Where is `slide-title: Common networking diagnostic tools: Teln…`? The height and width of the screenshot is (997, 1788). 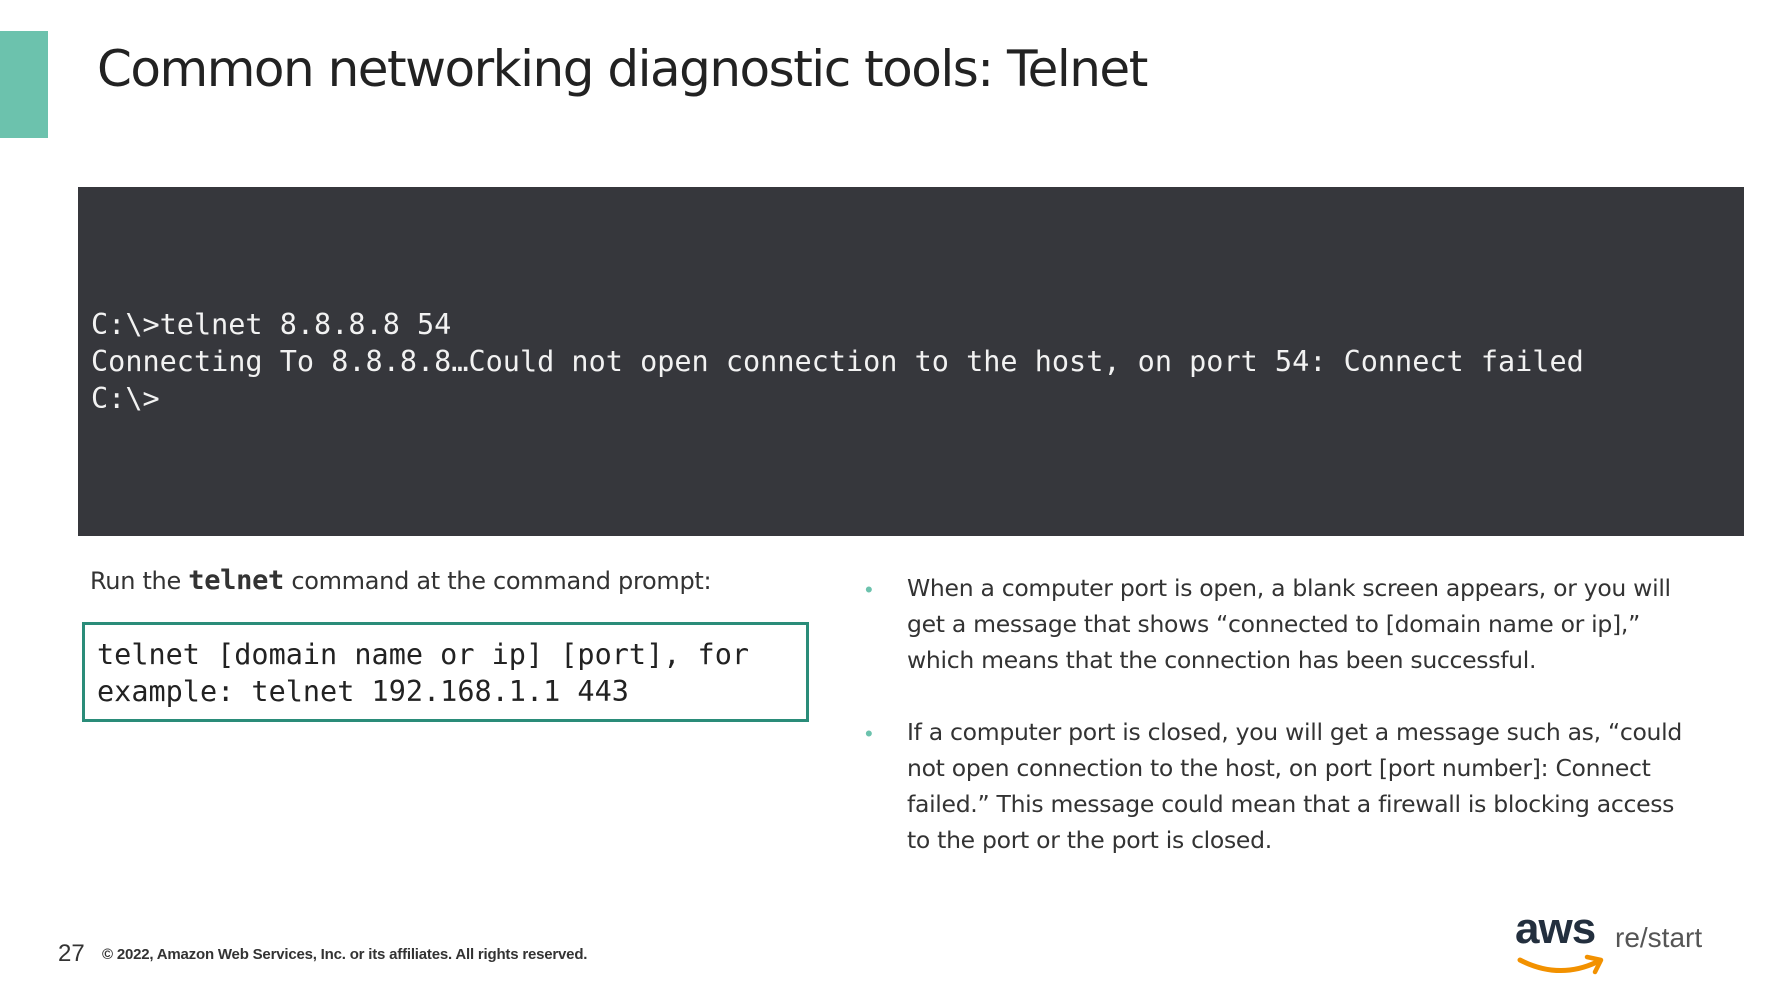
slide-title: Common networking diagnostic tools: Teln… is located at coordinates (622, 69).